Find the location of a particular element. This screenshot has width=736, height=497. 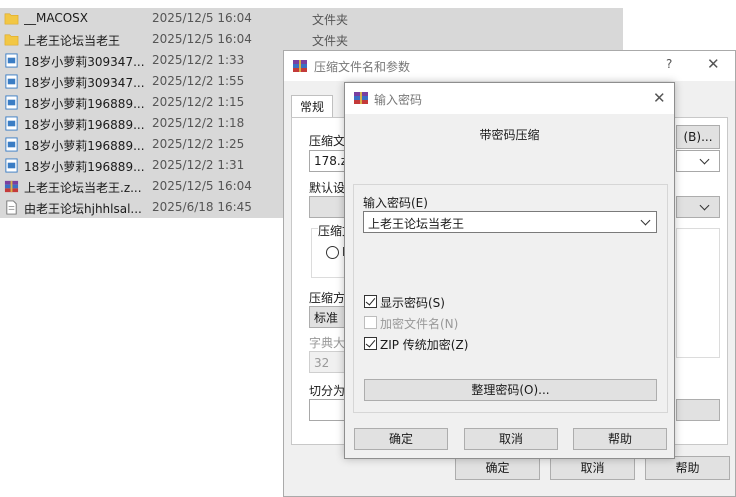

show-password-label: 显示密码(S) is located at coordinates (412, 303).